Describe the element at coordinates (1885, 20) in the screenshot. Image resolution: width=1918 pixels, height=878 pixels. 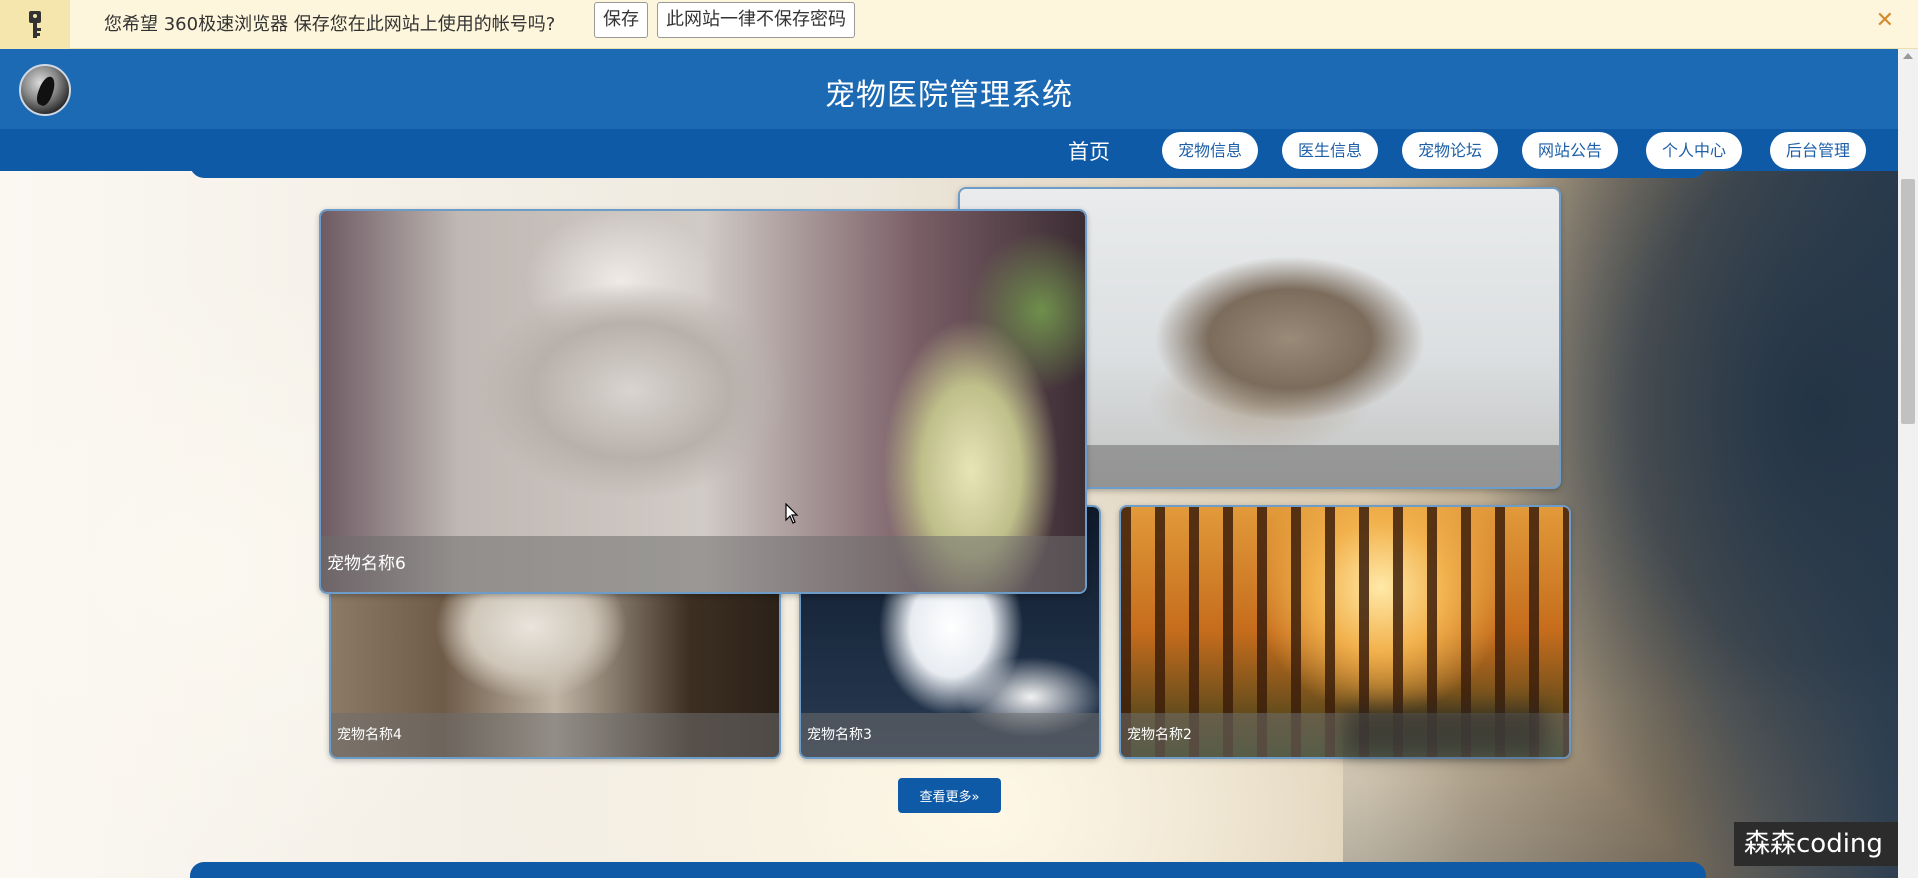
I see `close-icon: ✕` at that location.